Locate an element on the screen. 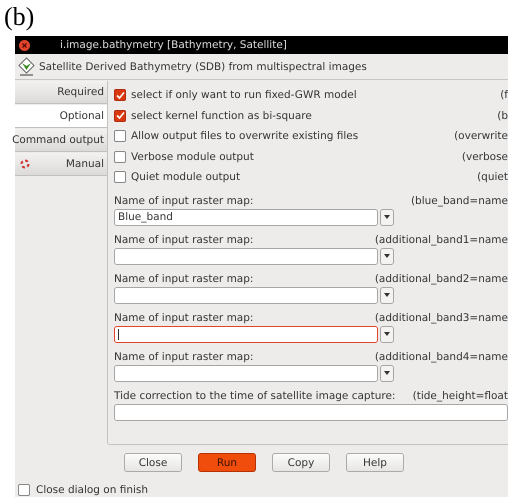 This screenshot has width=508, height=497. module-description: Satellite Derived Bathymetry (SDB) from multispectral images is located at coordinates (203, 66).